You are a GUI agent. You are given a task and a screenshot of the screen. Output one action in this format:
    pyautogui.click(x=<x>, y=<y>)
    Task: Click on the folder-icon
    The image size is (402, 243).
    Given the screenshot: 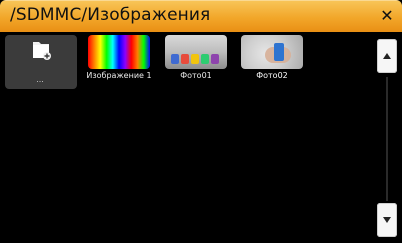 What is the action you would take?
    pyautogui.click(x=42, y=51)
    